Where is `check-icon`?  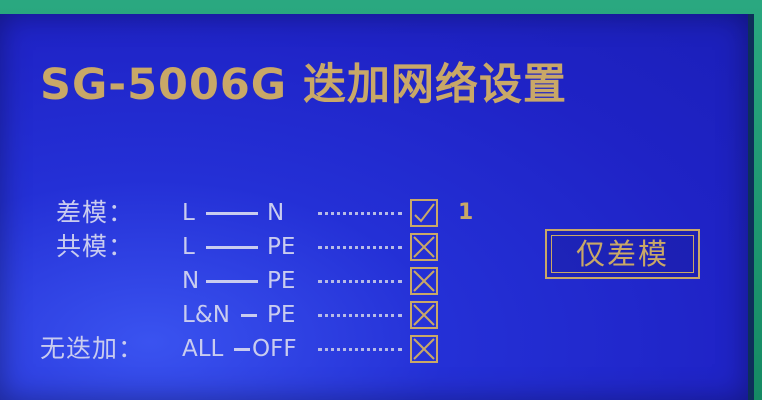 check-icon is located at coordinates (424, 213).